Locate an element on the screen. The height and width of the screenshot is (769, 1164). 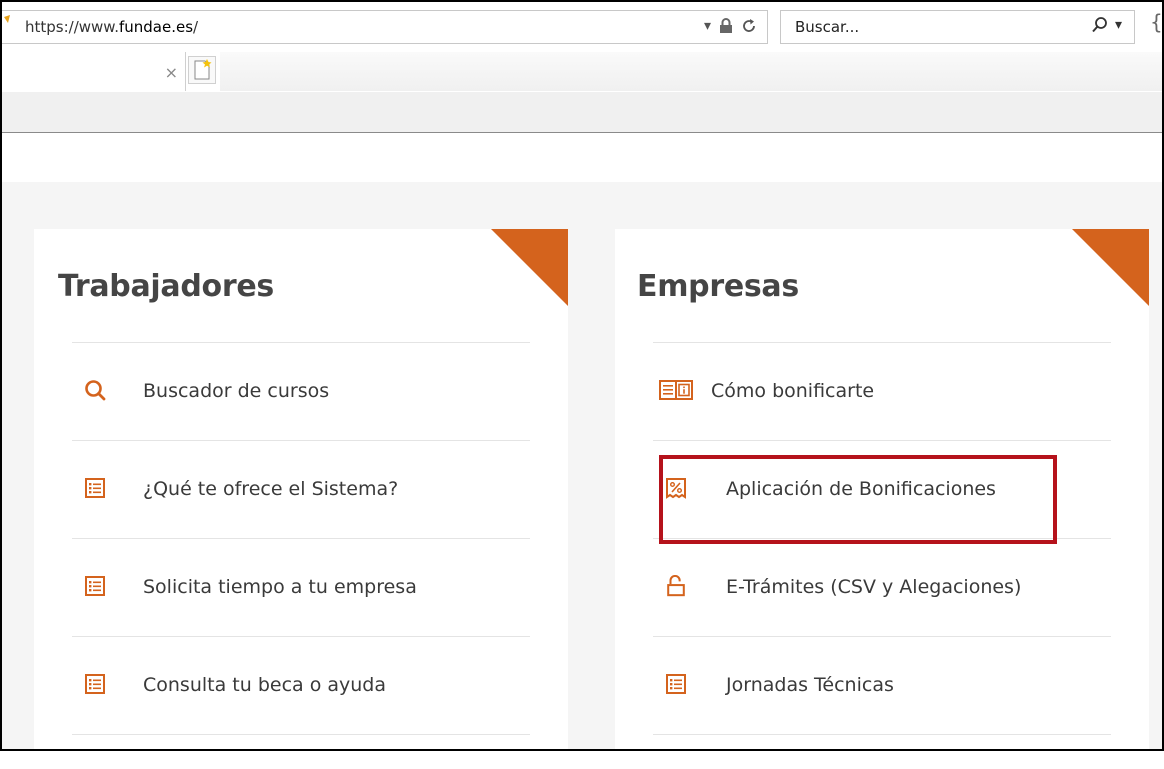
highlight-box is located at coordinates (858, 499).